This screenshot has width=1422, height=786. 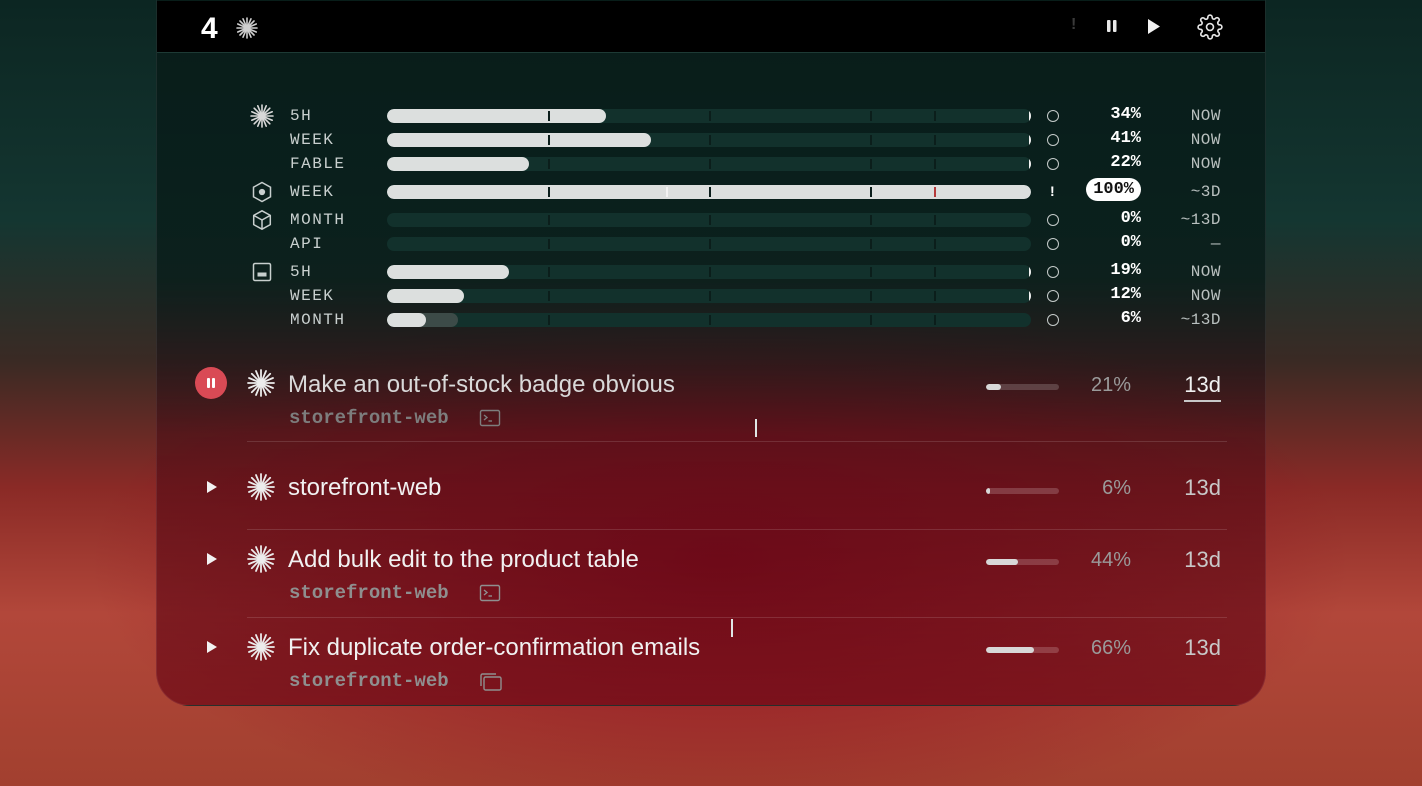 I want to click on task-percent: 21%, so click(x=1110, y=385).